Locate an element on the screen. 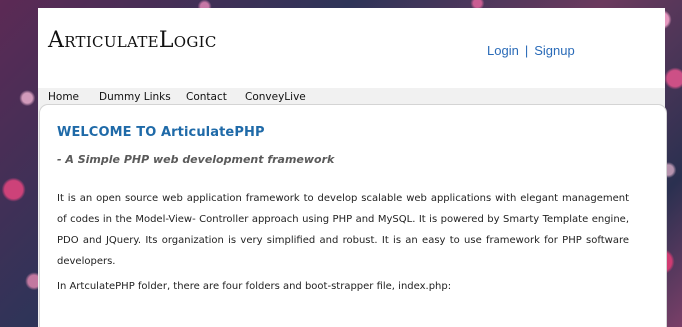 Image resolution: width=682 pixels, height=327 pixels. login-link: Login is located at coordinates (503, 50).